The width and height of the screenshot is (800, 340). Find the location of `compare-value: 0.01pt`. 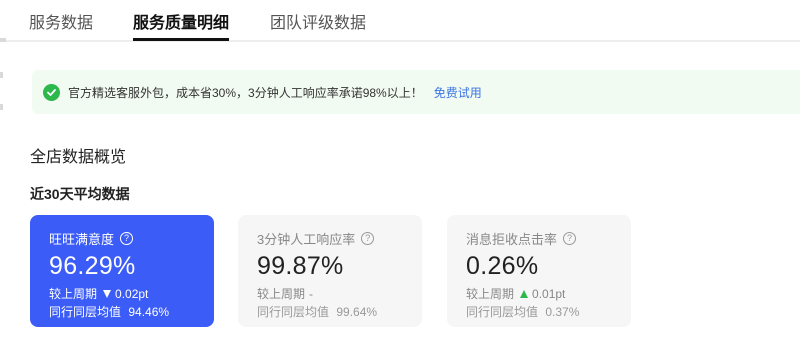

compare-value: 0.01pt is located at coordinates (549, 293).